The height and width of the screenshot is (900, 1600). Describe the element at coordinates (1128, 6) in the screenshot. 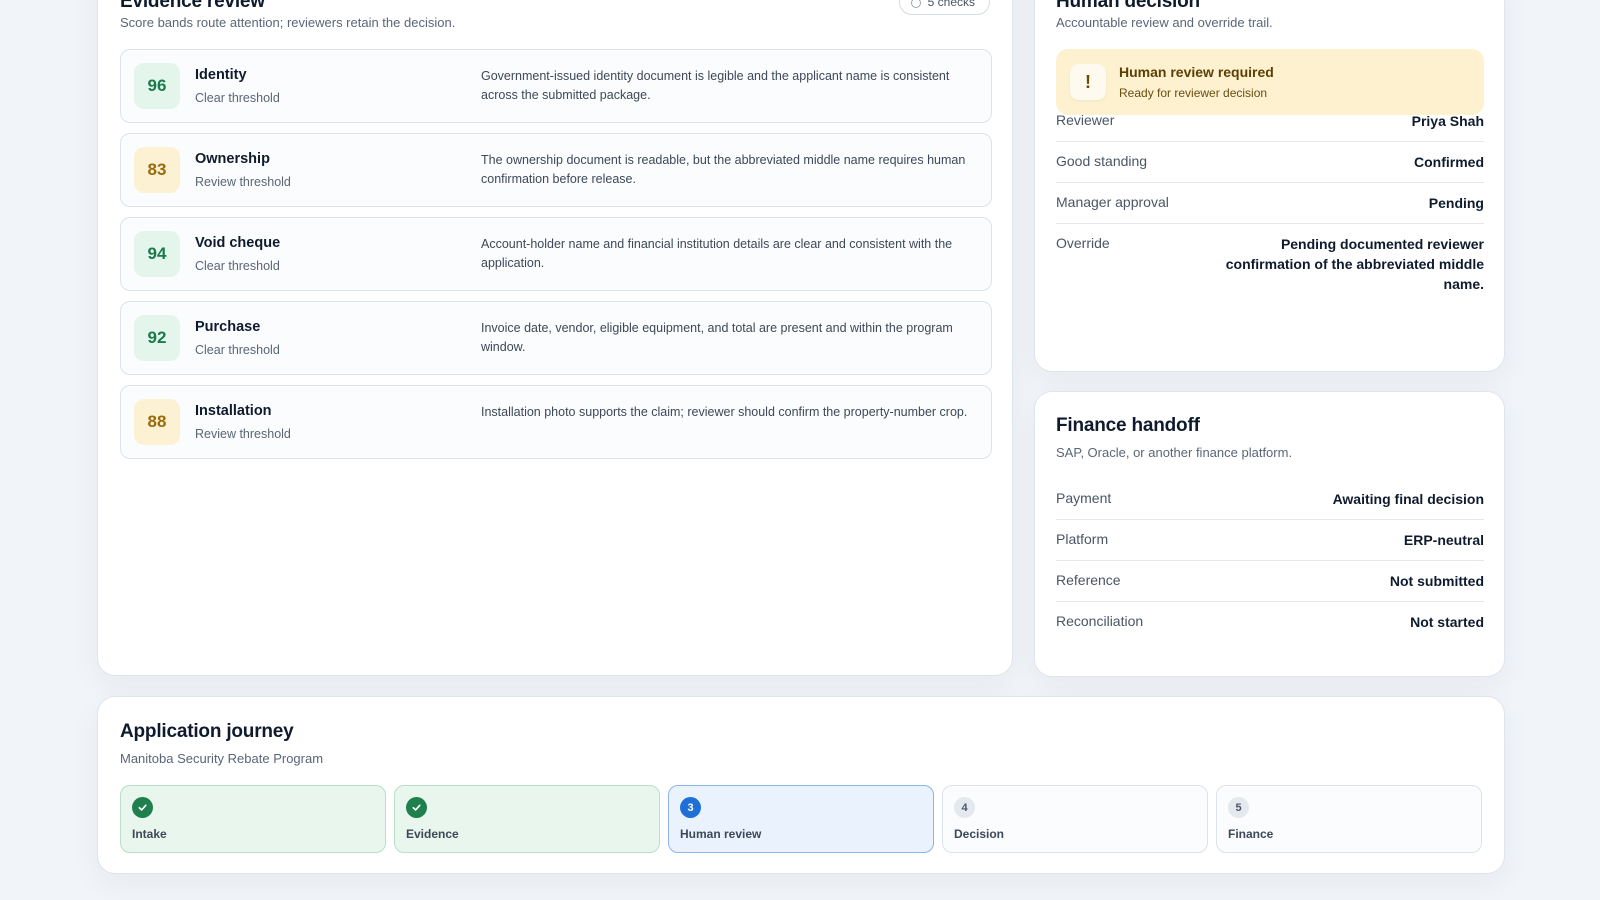

I see `human-decision-title: Human decision` at that location.